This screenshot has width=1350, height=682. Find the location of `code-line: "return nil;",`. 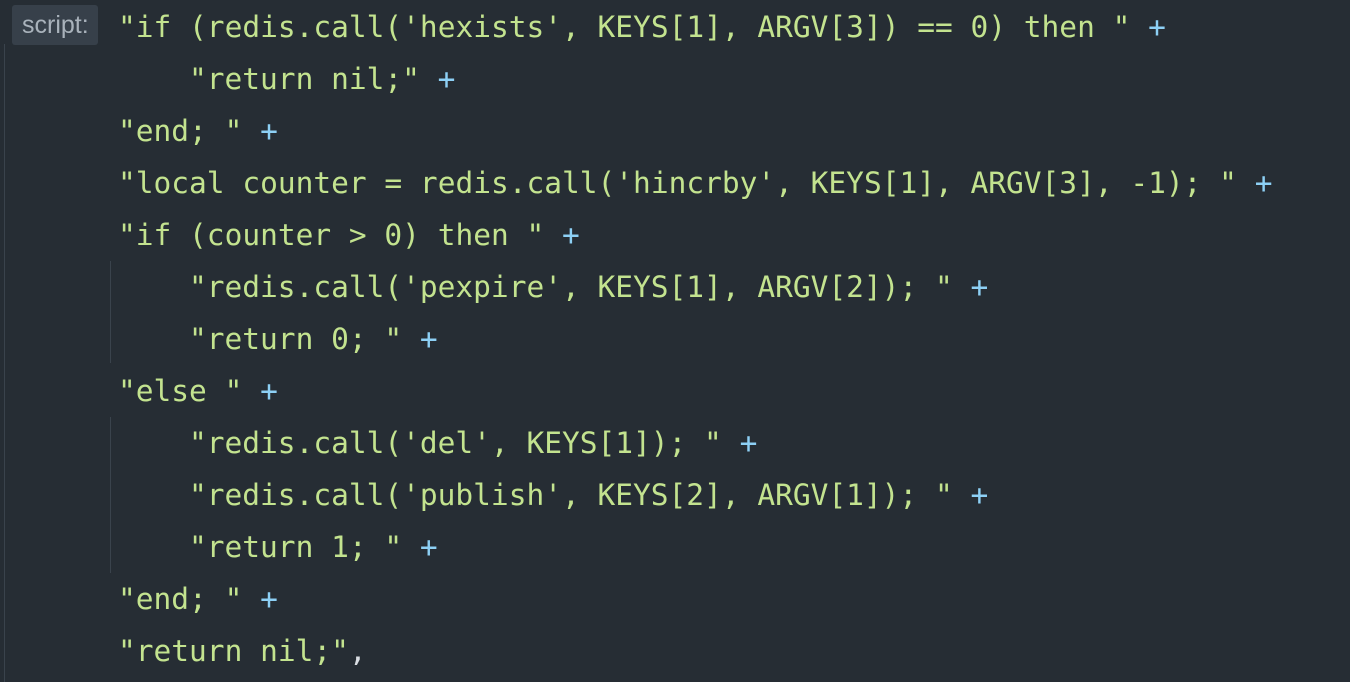

code-line: "return nil;", is located at coordinates (242, 651).